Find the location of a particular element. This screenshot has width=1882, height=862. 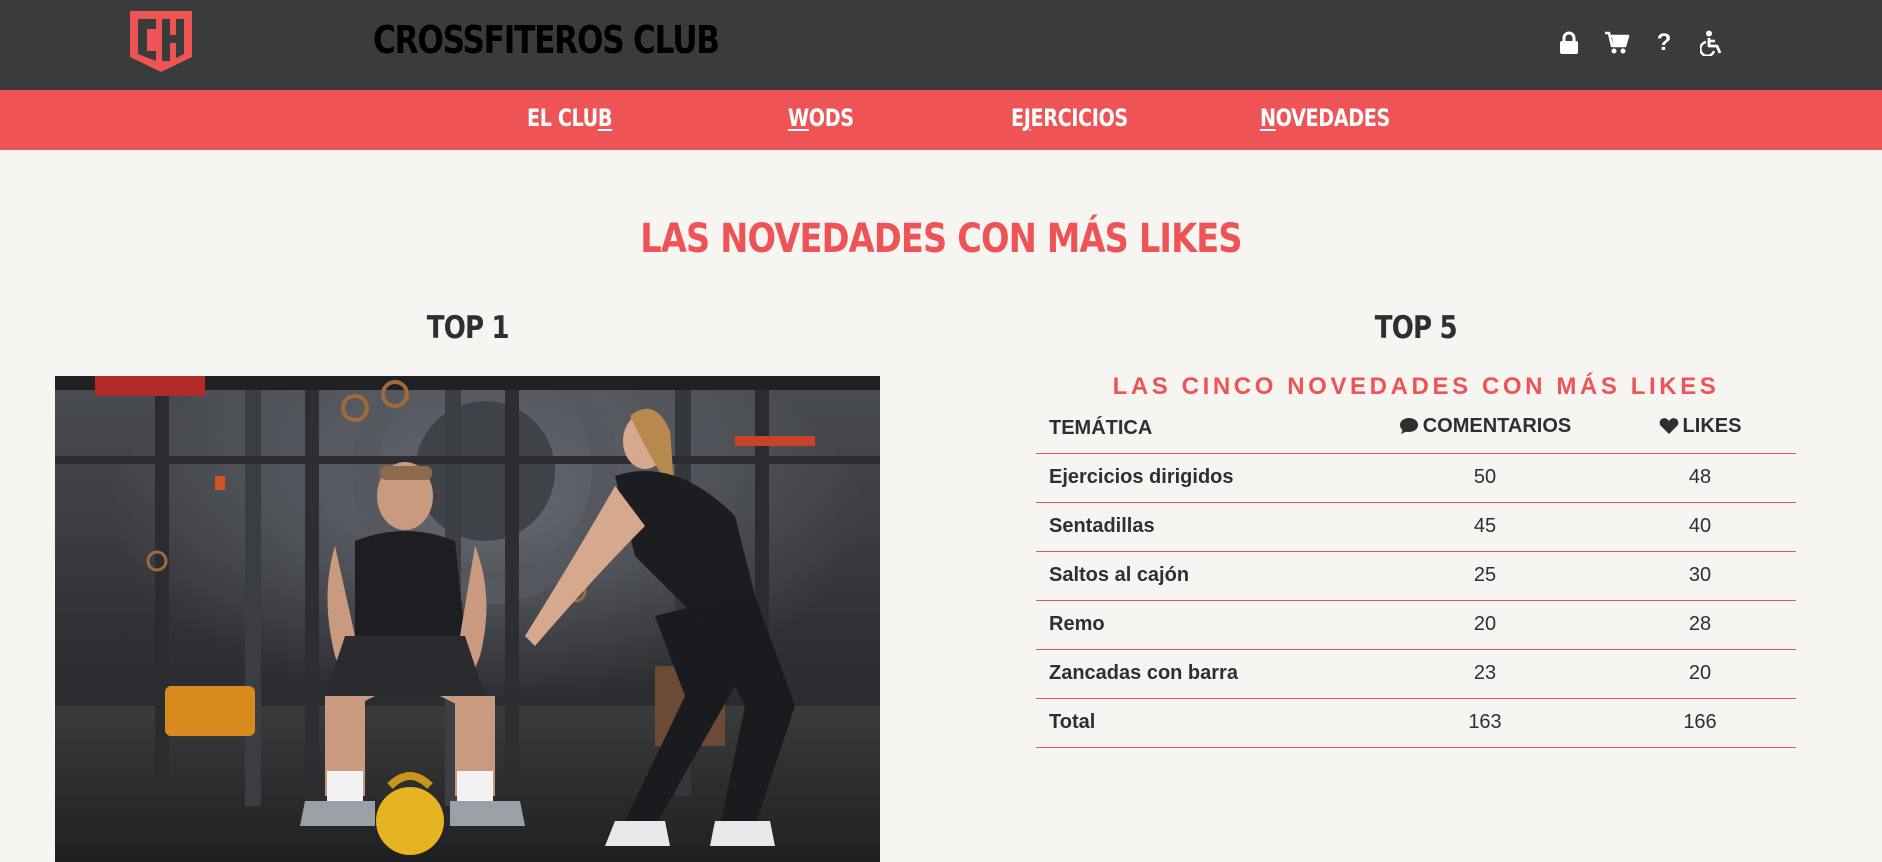

top1-heading-text: TOP 1 is located at coordinates (468, 328).